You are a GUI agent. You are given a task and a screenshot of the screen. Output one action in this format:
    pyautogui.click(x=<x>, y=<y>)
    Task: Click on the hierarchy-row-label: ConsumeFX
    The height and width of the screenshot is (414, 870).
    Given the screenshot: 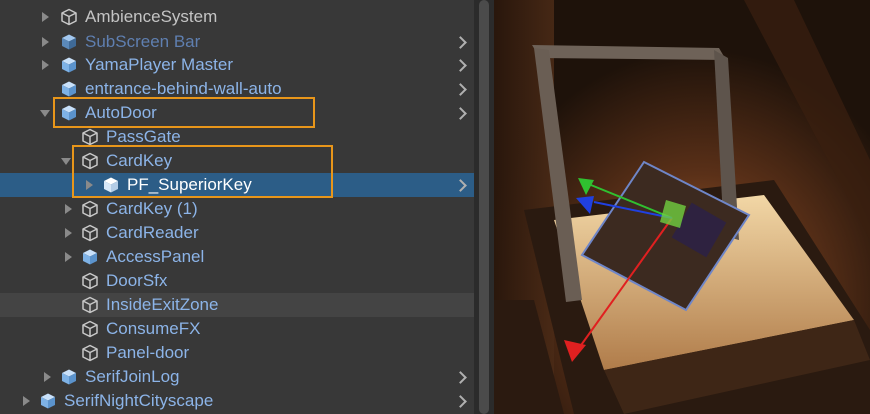 What is the action you would take?
    pyautogui.click(x=153, y=328)
    